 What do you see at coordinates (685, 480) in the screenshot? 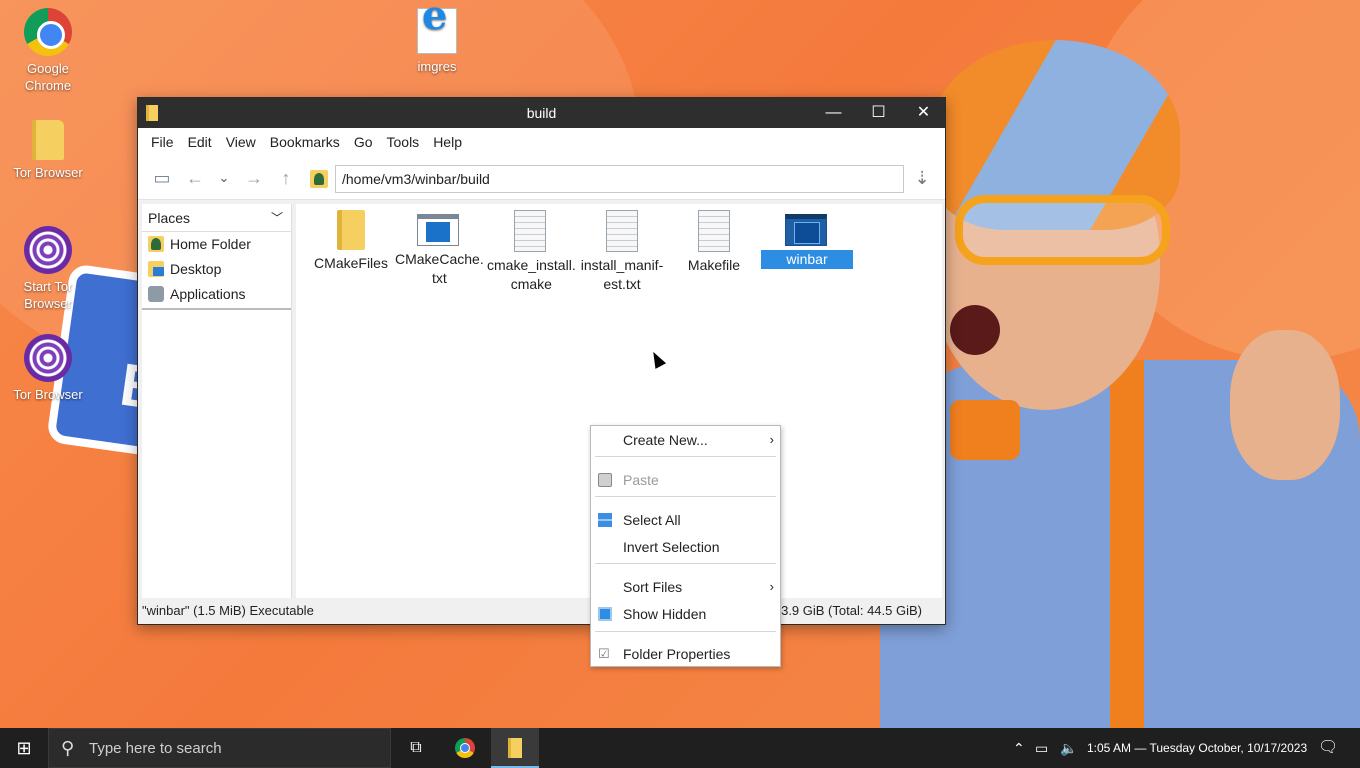
I see `menu-item-paste: Paste` at bounding box center [685, 480].